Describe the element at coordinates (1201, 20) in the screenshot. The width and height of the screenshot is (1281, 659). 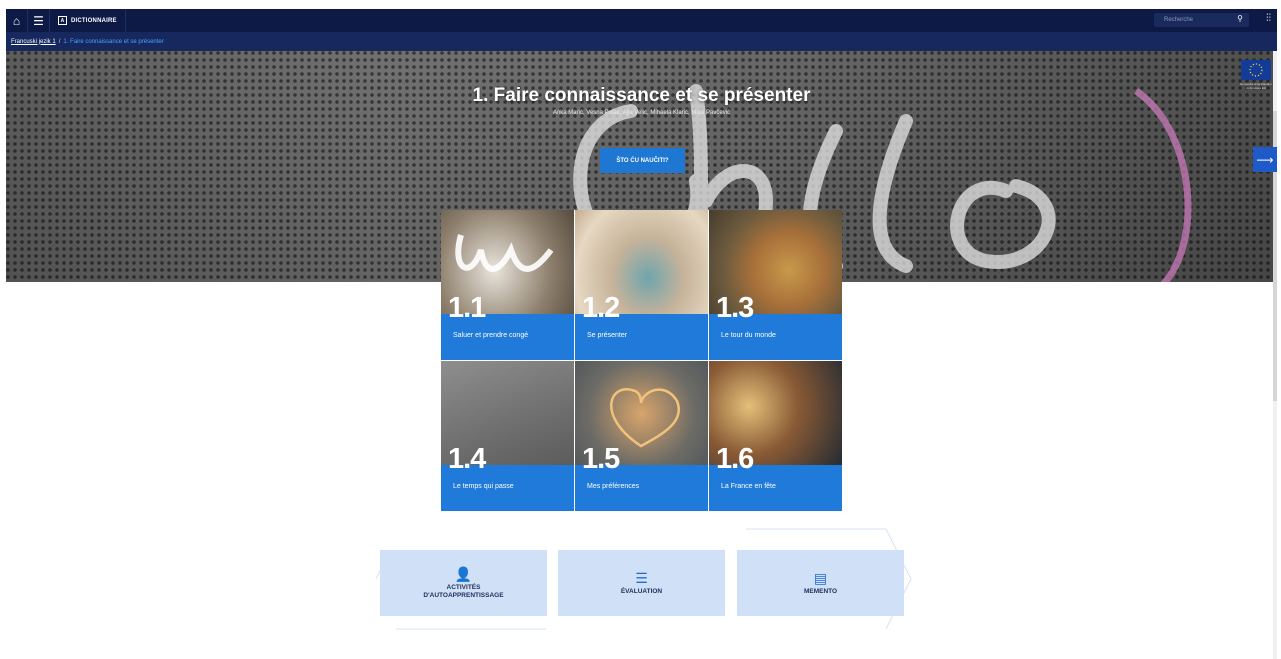
I see `search-input: Recherche ⚲` at that location.